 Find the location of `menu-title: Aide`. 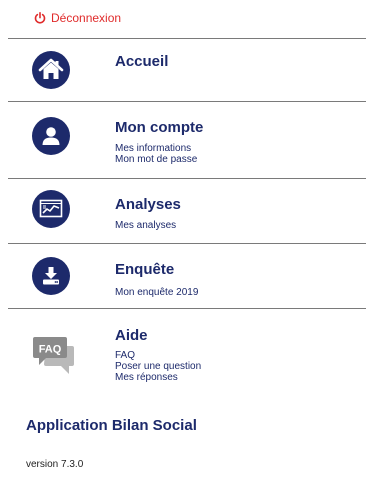

menu-title: Aide is located at coordinates (131, 335).